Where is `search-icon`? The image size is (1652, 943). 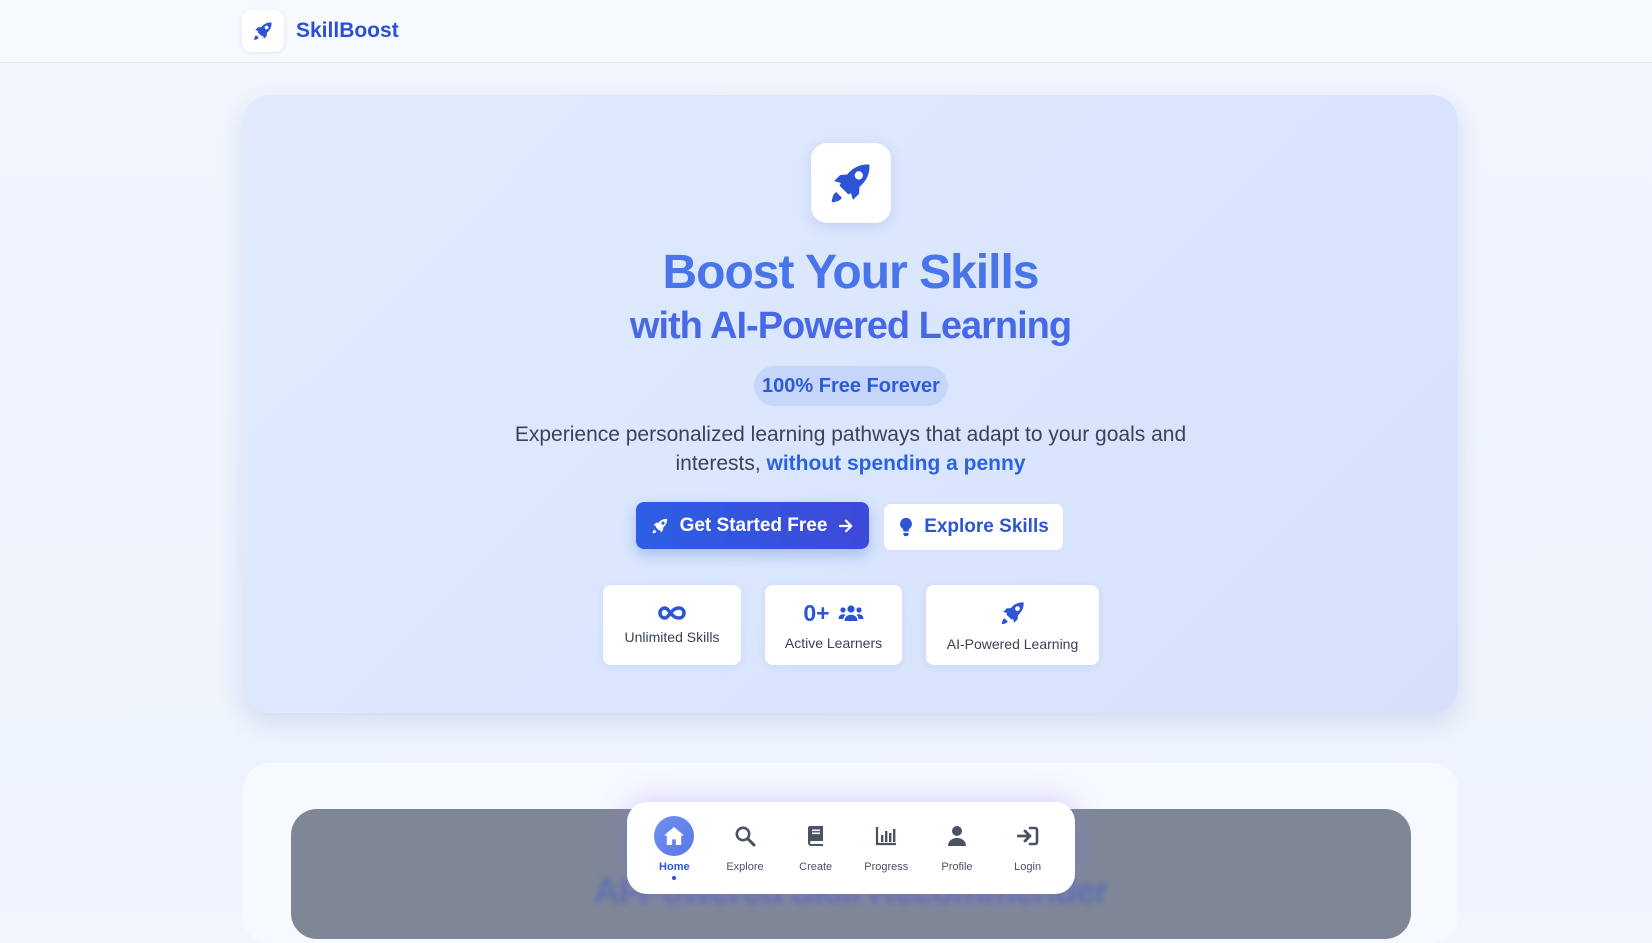 search-icon is located at coordinates (745, 836).